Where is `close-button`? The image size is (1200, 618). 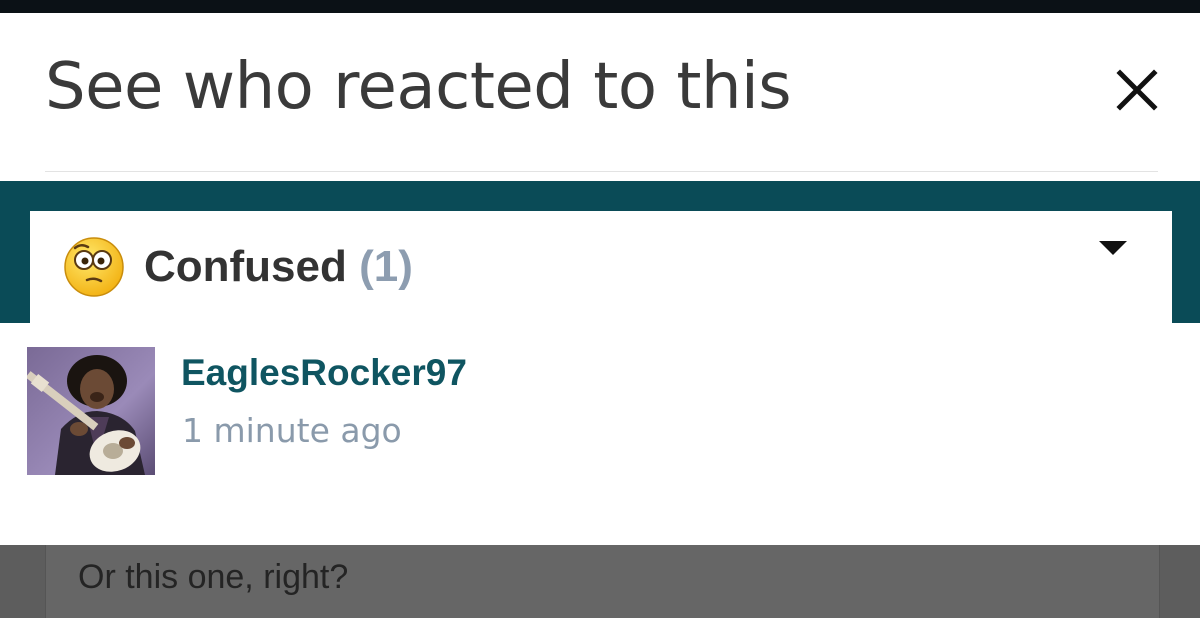 close-button is located at coordinates (1137, 90).